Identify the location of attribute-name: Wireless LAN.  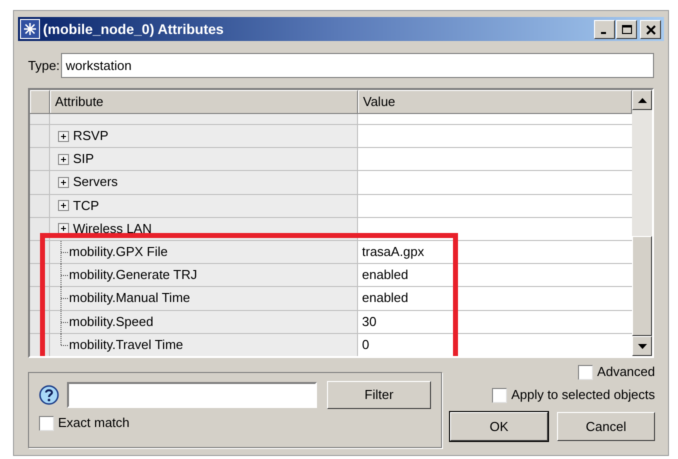
(112, 228).